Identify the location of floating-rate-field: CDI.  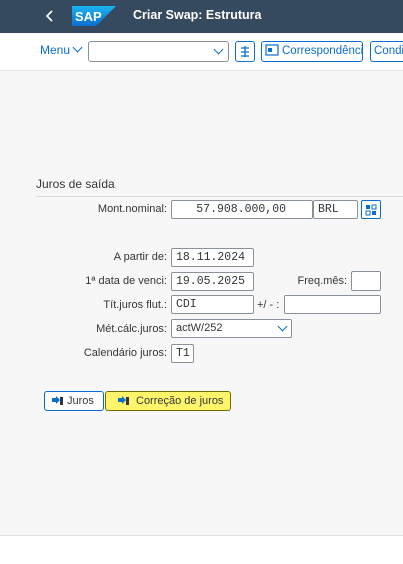
(212, 304).